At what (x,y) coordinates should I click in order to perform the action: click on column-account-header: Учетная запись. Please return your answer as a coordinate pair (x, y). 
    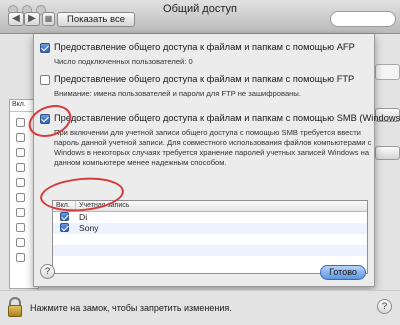
    Looking at the image, I should click on (104, 205).